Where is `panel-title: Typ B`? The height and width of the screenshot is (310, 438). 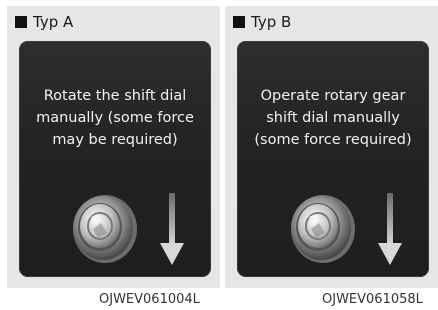 panel-title: Typ B is located at coordinates (271, 22).